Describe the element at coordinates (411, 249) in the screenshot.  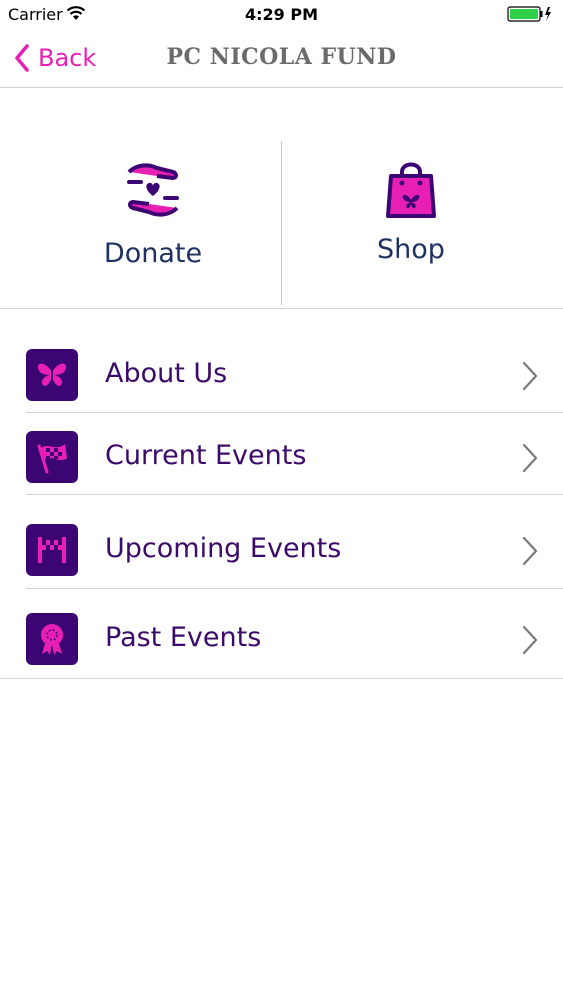
I see `shop-label: Shop` at that location.